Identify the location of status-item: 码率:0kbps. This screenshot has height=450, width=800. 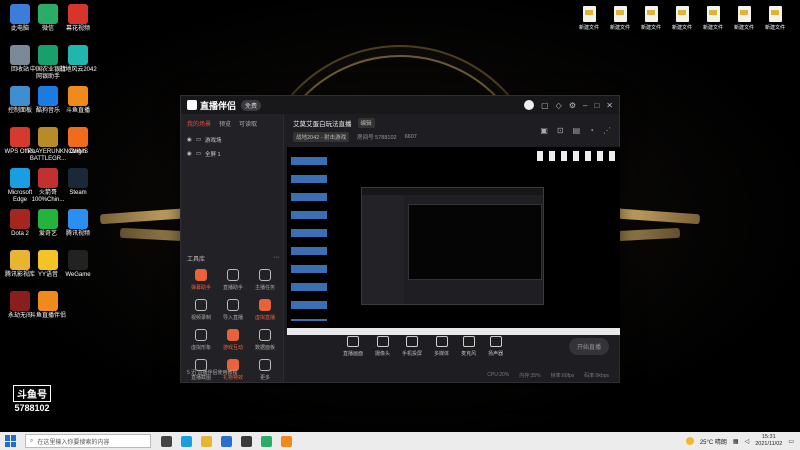
(596, 376).